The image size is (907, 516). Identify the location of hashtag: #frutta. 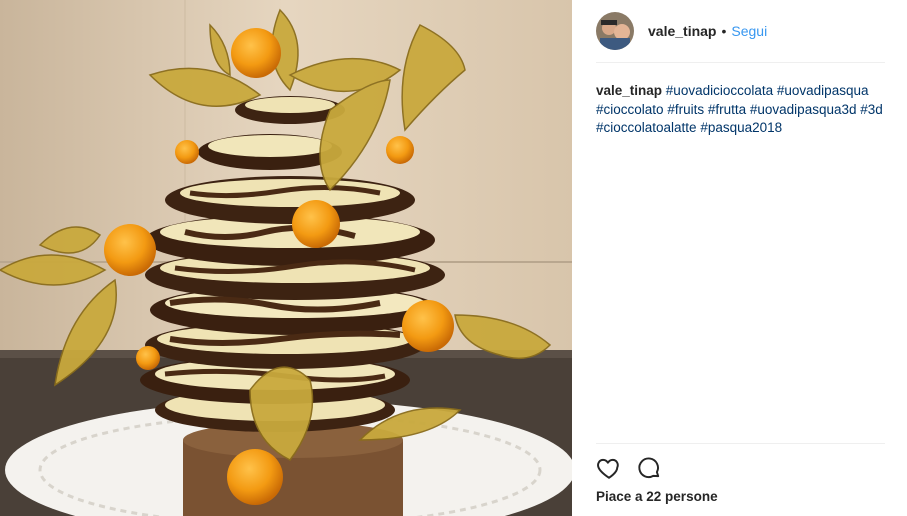
(727, 109).